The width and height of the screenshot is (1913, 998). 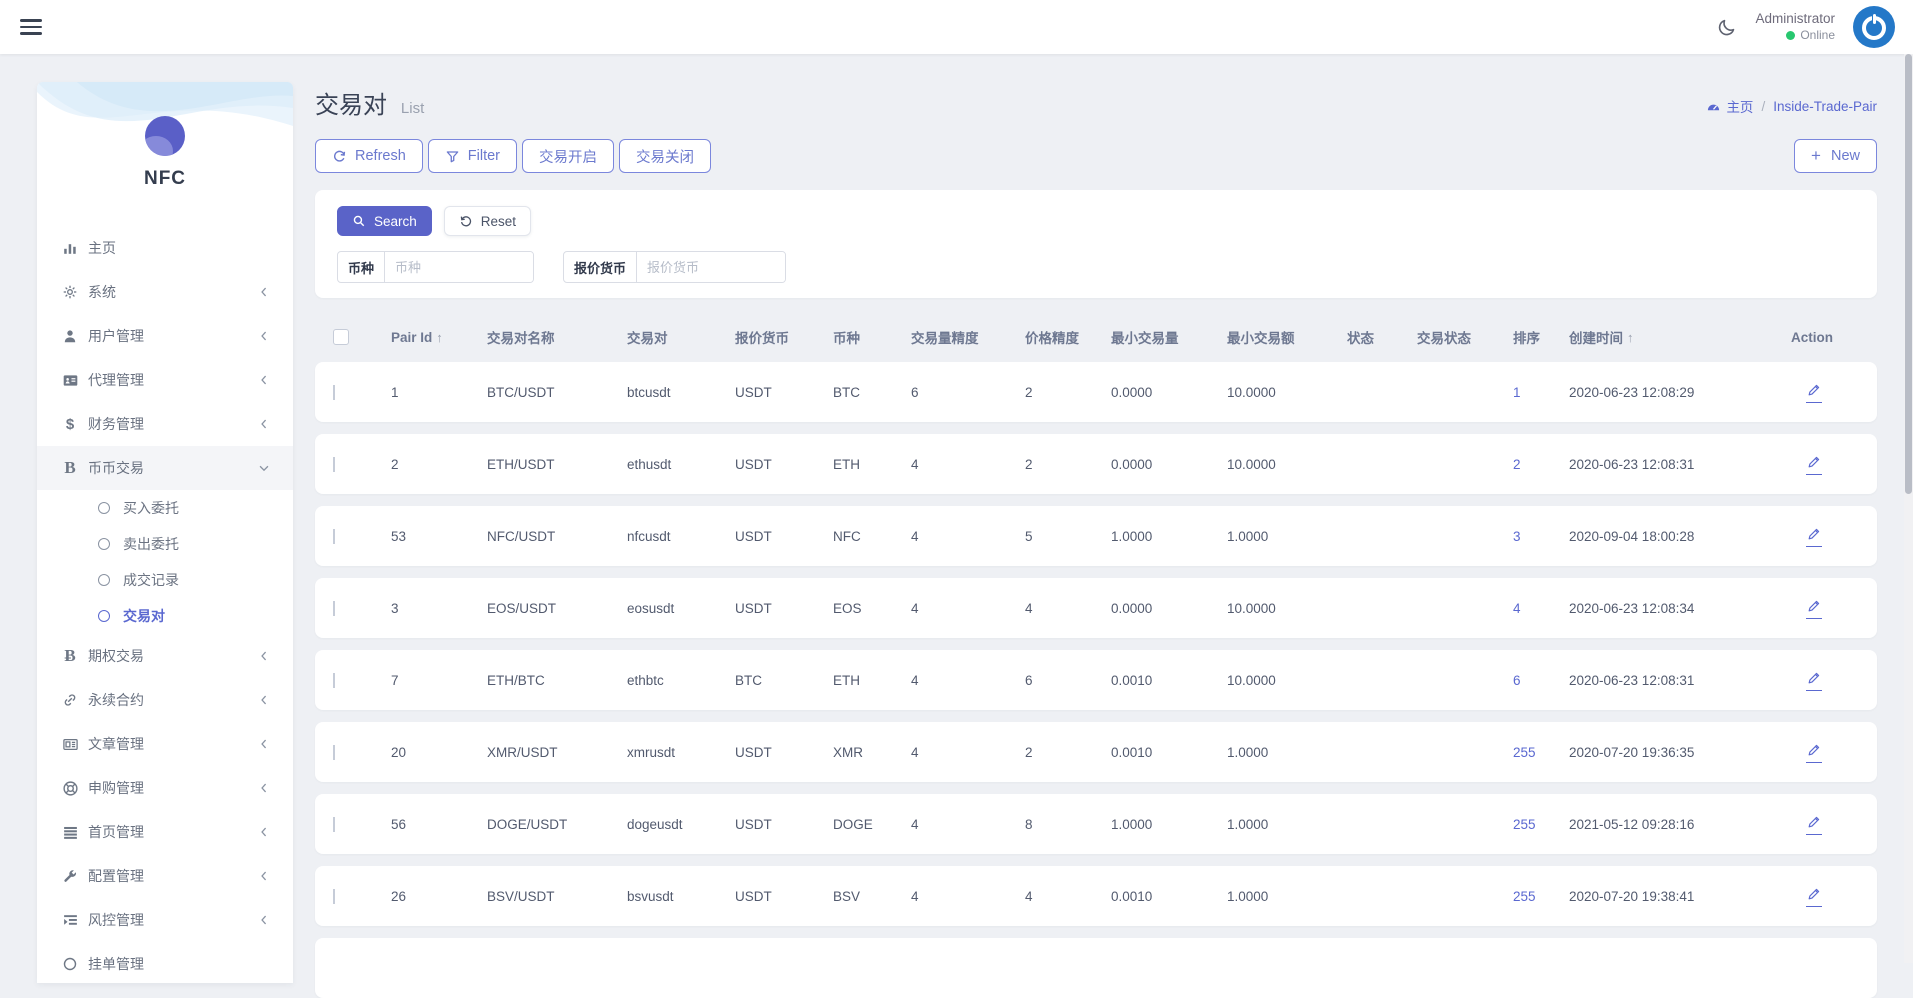 I want to click on sidebar-subitem: 买入委托, so click(x=165, y=508).